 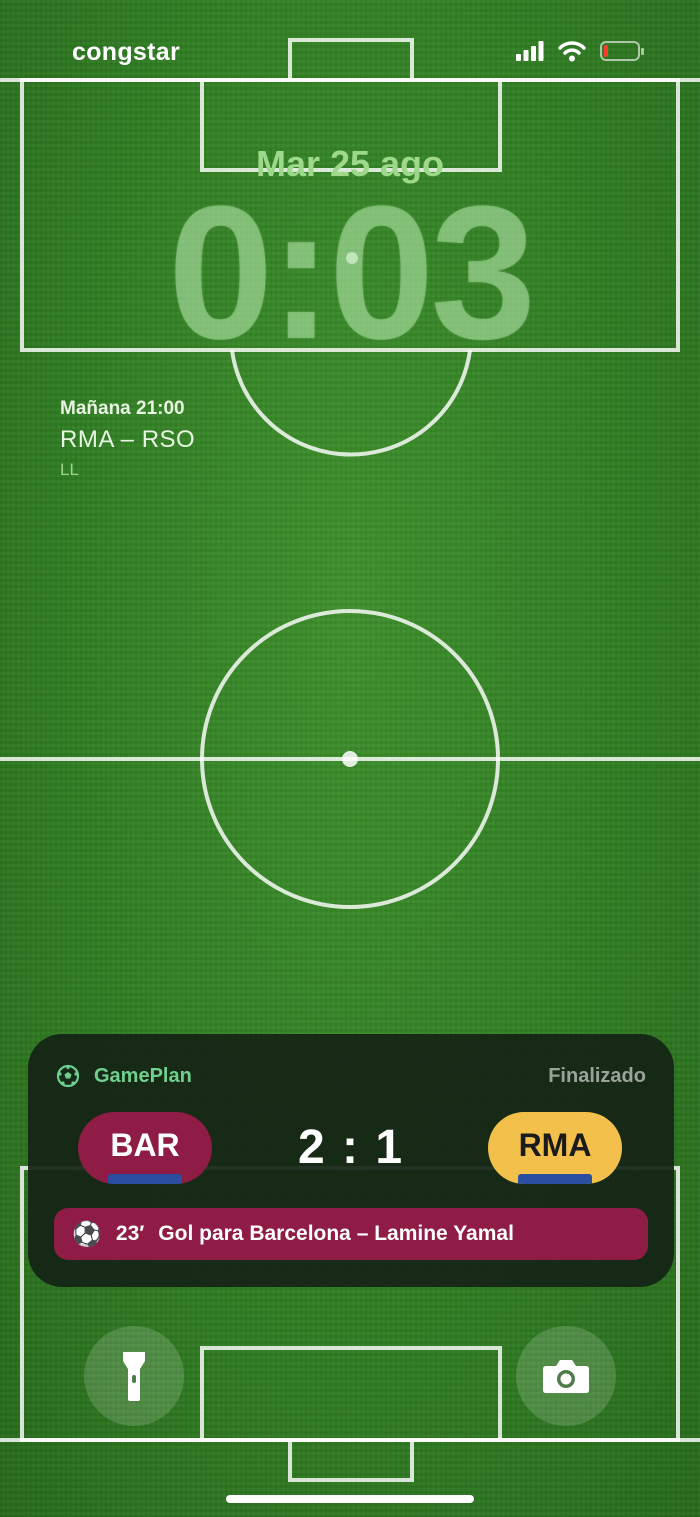 I want to click on flashlight-icon, so click(x=134, y=1376).